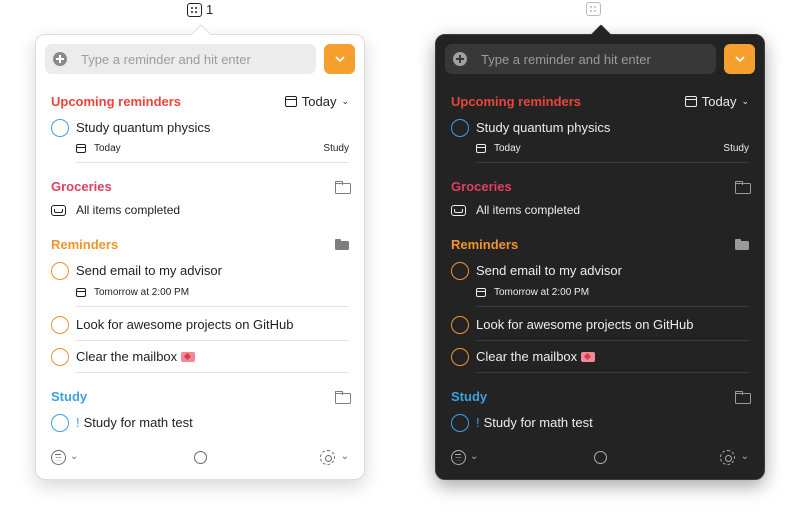  I want to click on upcoming-header: Upcoming reminders Today ⌄, so click(200, 101).